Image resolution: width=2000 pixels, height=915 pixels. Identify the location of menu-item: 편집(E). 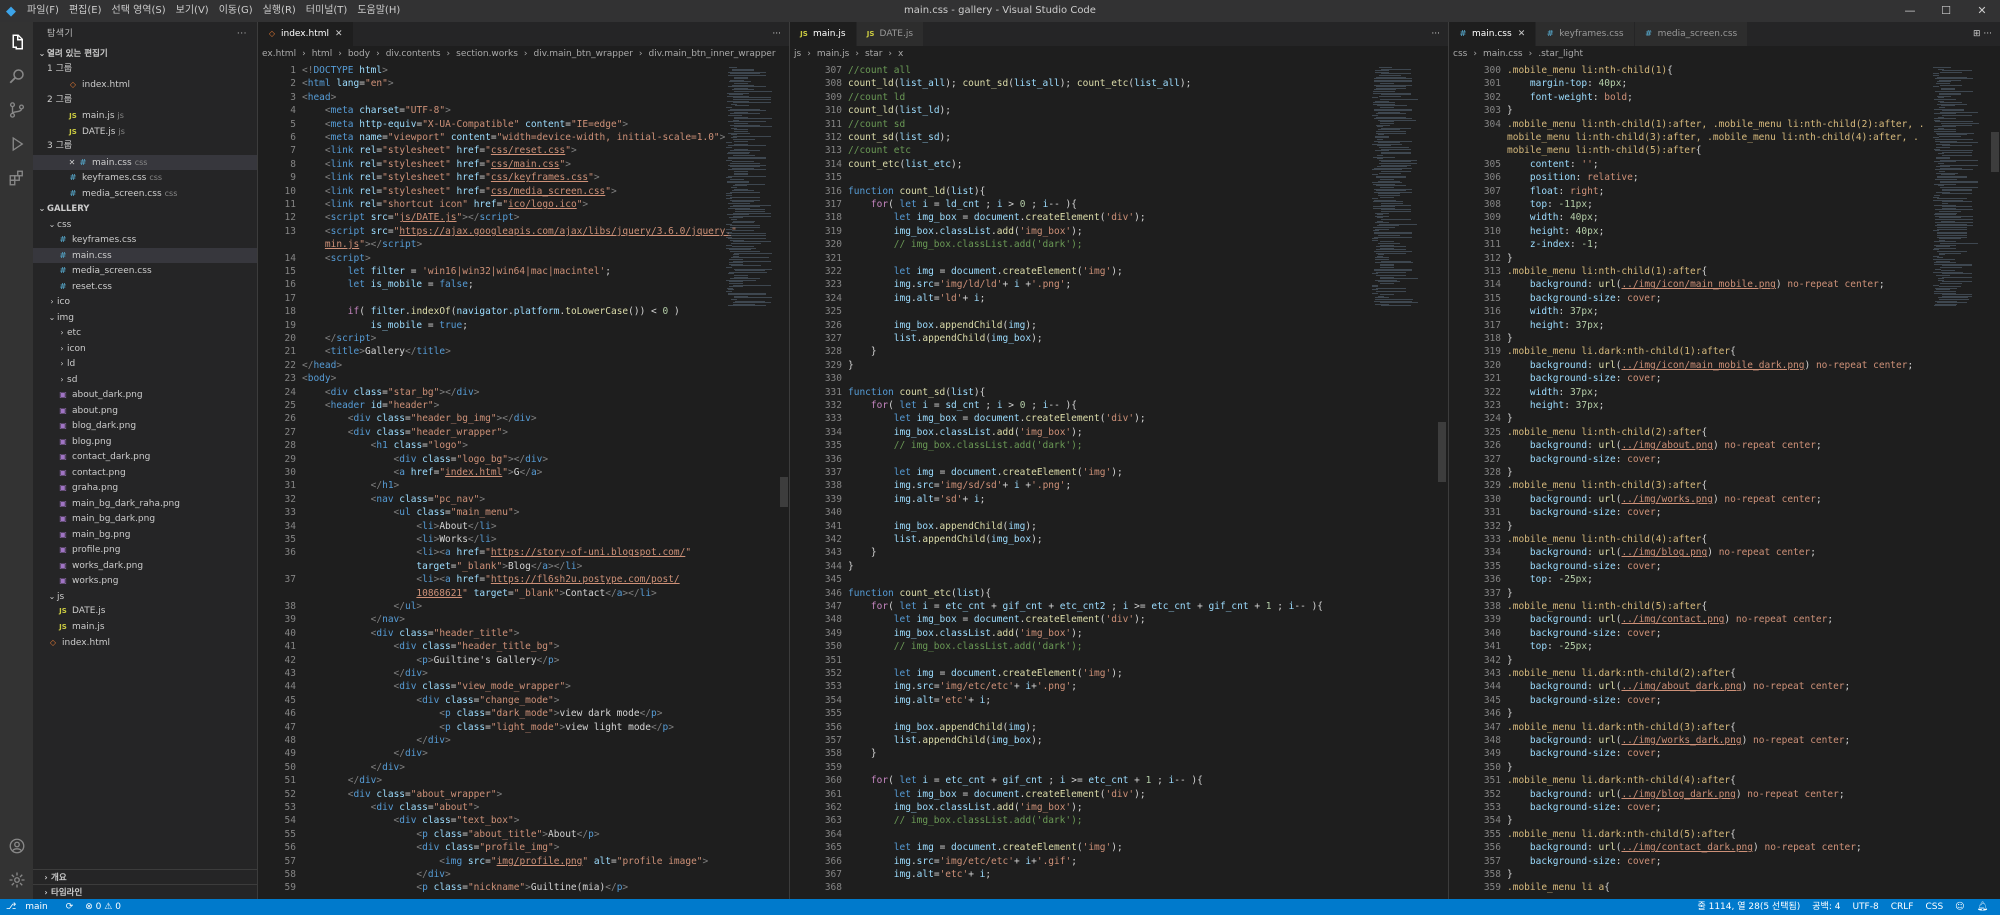
(85, 11).